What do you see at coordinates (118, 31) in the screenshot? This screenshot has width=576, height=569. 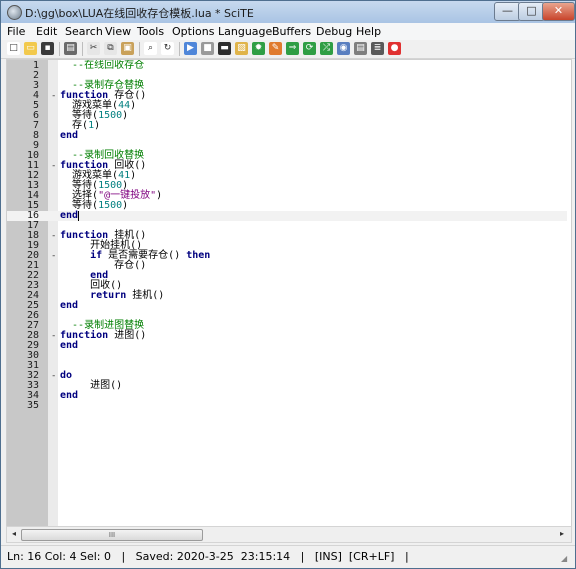 I see `menu-view: View` at bounding box center [118, 31].